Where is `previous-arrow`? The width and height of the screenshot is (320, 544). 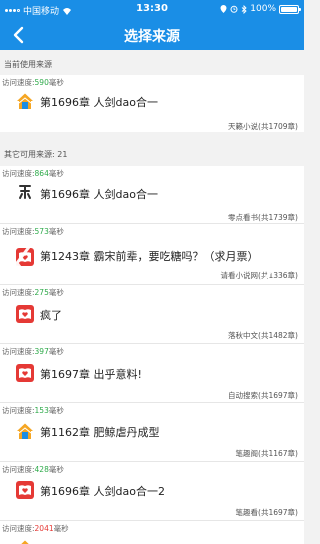 previous-arrow is located at coordinates (23, 263).